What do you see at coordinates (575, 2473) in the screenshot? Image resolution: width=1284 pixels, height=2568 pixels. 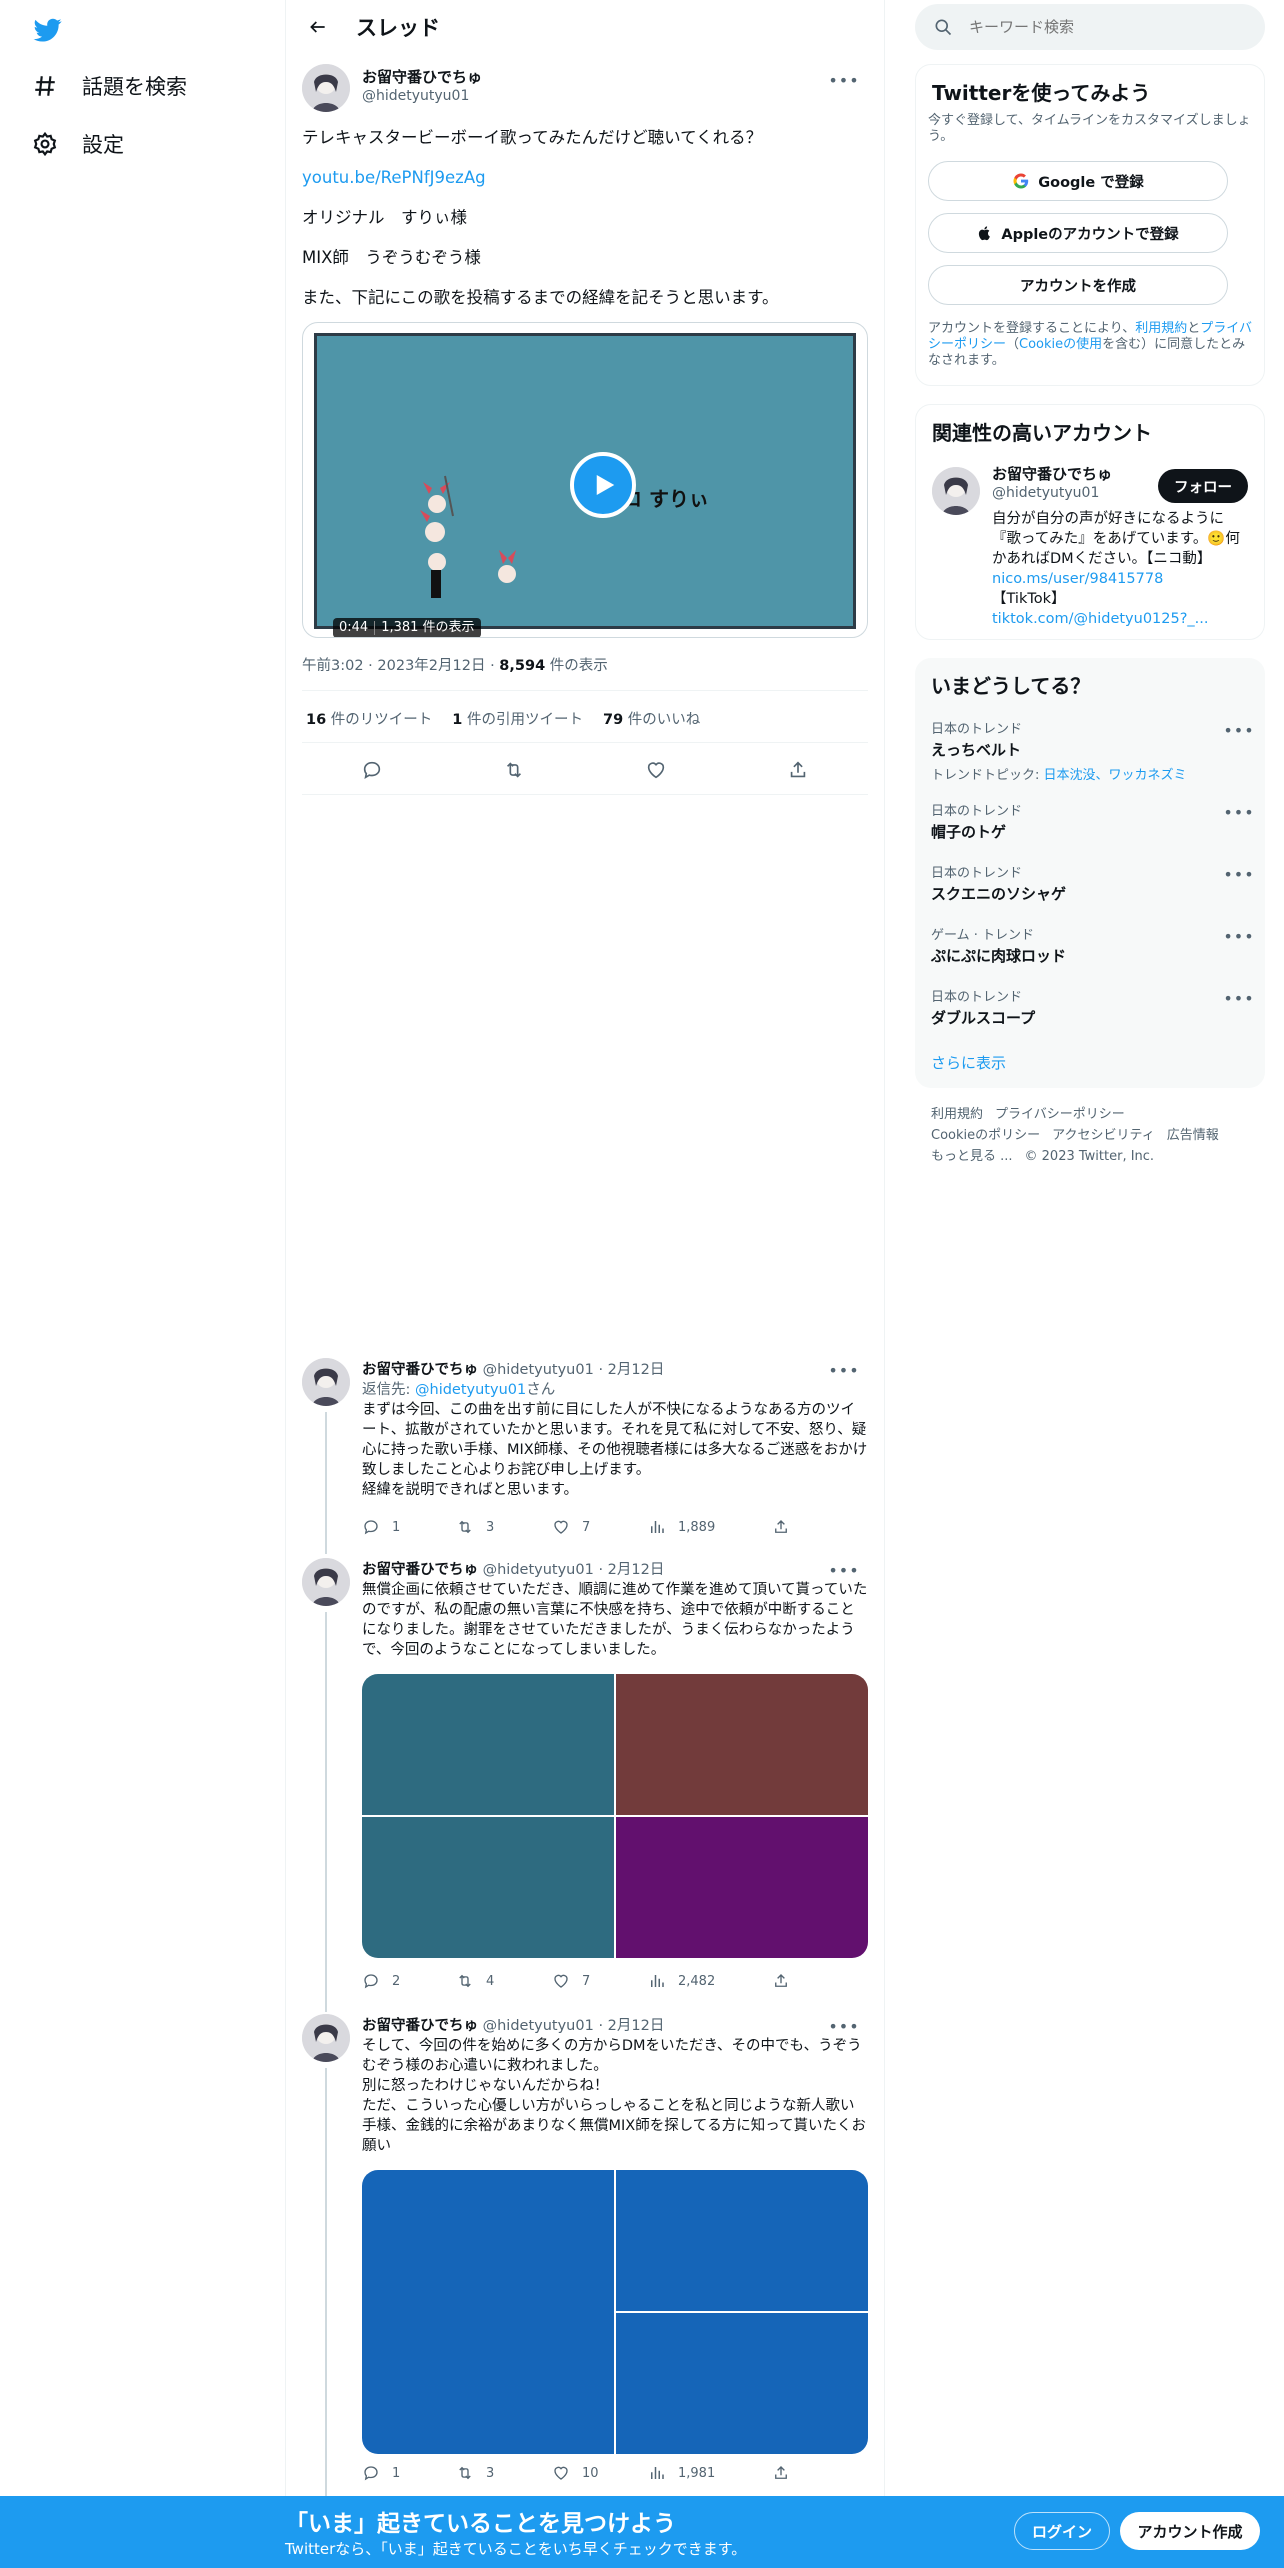 I see `like-action: 10` at bounding box center [575, 2473].